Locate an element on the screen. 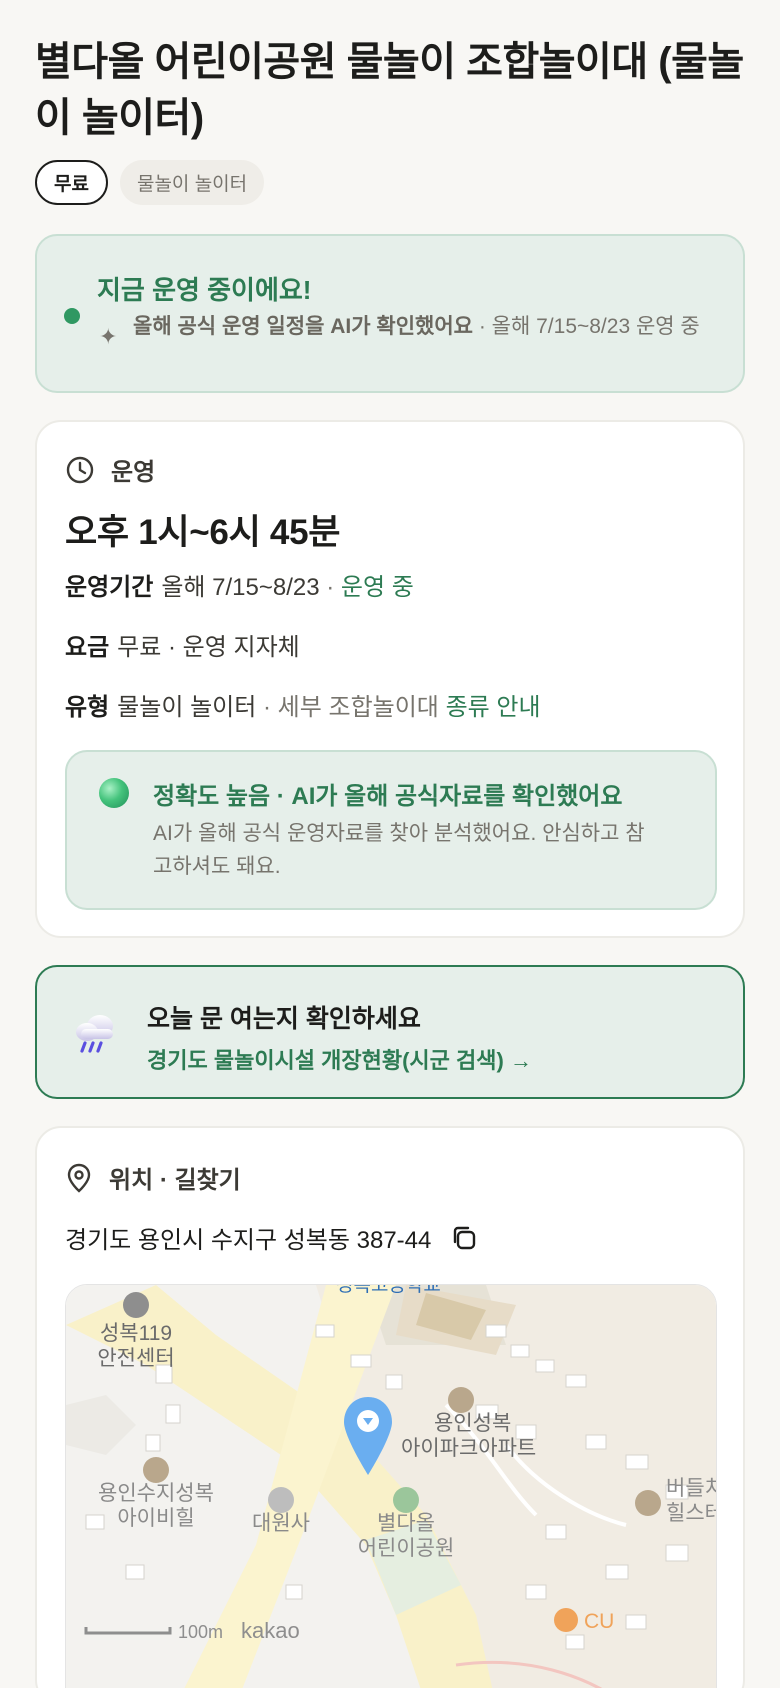  location-pin-icon is located at coordinates (79, 1178).